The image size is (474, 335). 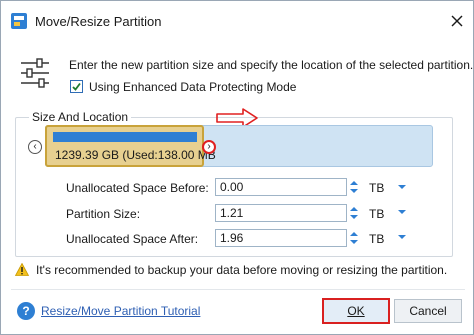 What do you see at coordinates (80, 117) in the screenshot?
I see `group-title: Size And Location` at bounding box center [80, 117].